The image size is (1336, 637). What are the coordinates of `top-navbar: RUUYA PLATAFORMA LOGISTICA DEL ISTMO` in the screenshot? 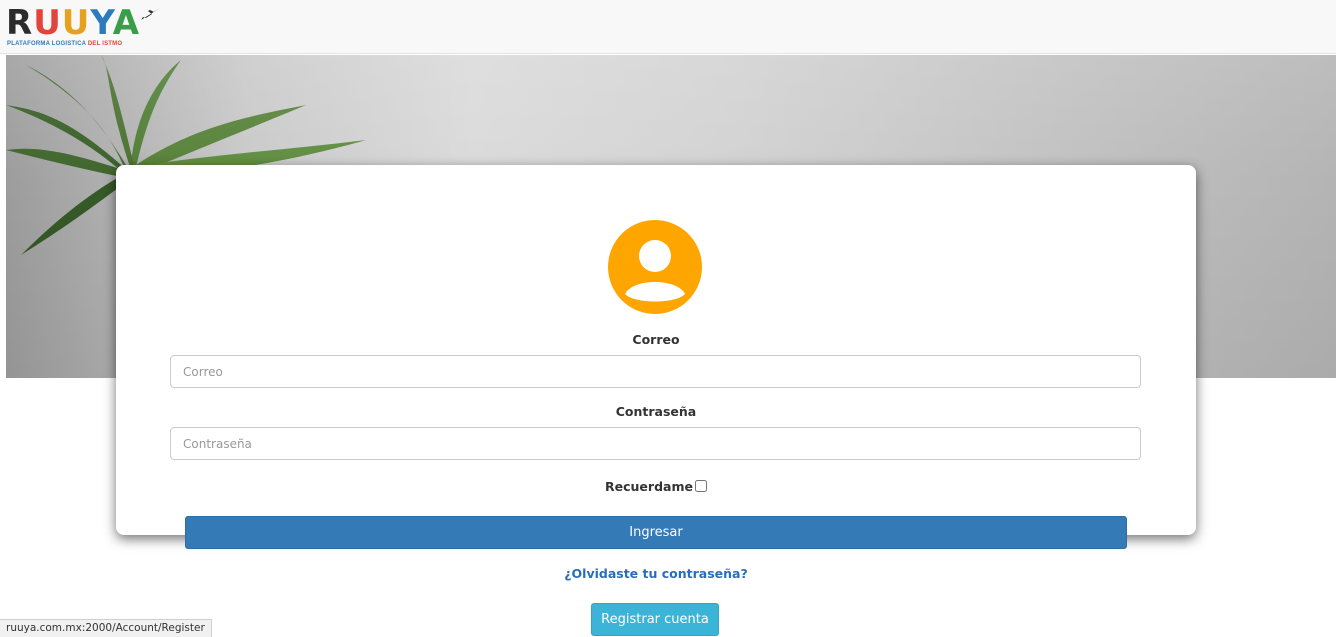 It's located at (668, 27).